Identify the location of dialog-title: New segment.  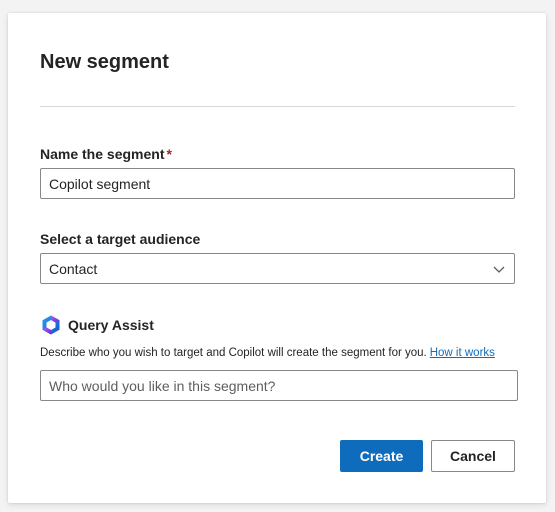
(104, 62).